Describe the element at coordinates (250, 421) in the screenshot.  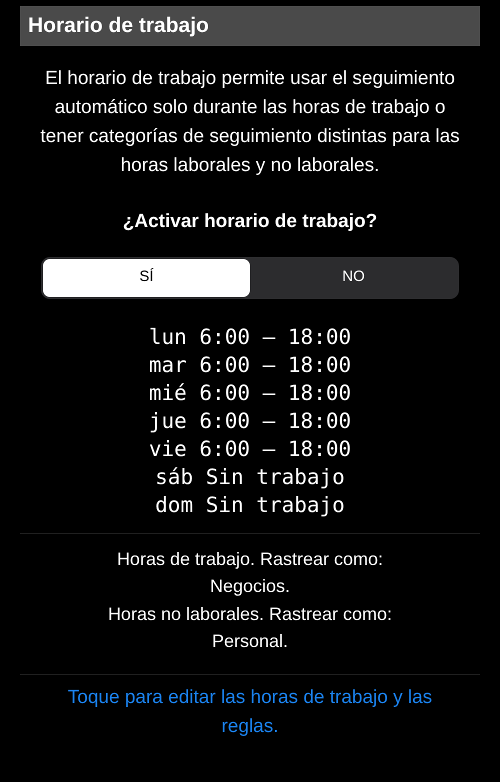
I see `schedule-line: jue 6:00 – 18:00` at that location.